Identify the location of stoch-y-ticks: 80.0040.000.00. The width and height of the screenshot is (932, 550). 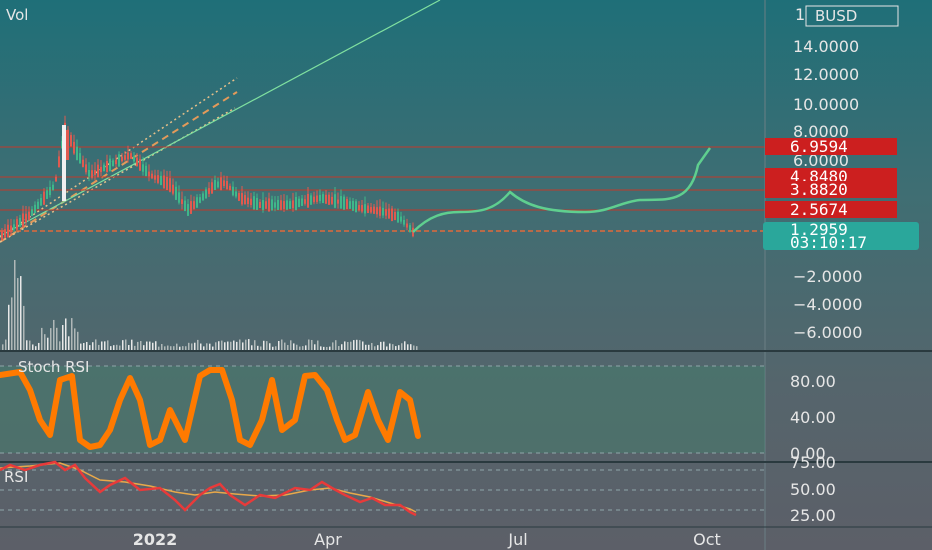
(813, 417).